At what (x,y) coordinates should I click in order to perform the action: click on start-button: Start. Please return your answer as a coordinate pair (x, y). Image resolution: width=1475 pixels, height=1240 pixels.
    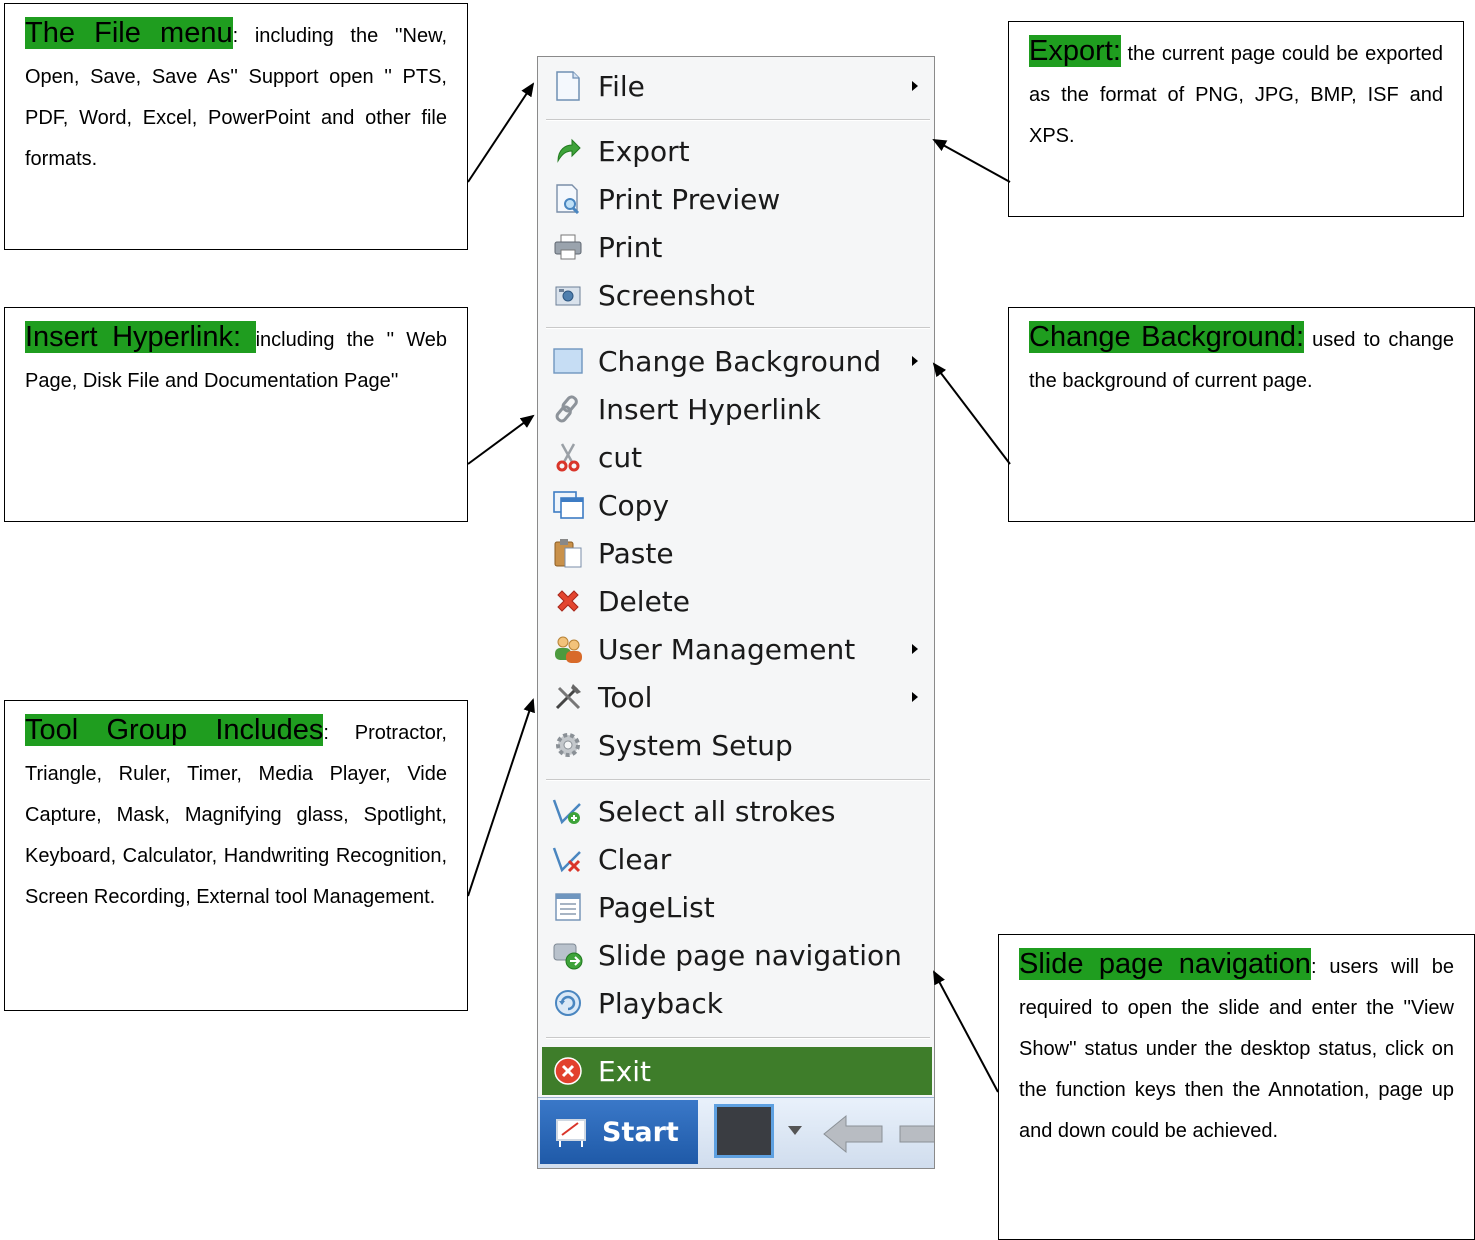
    Looking at the image, I should click on (619, 1132).